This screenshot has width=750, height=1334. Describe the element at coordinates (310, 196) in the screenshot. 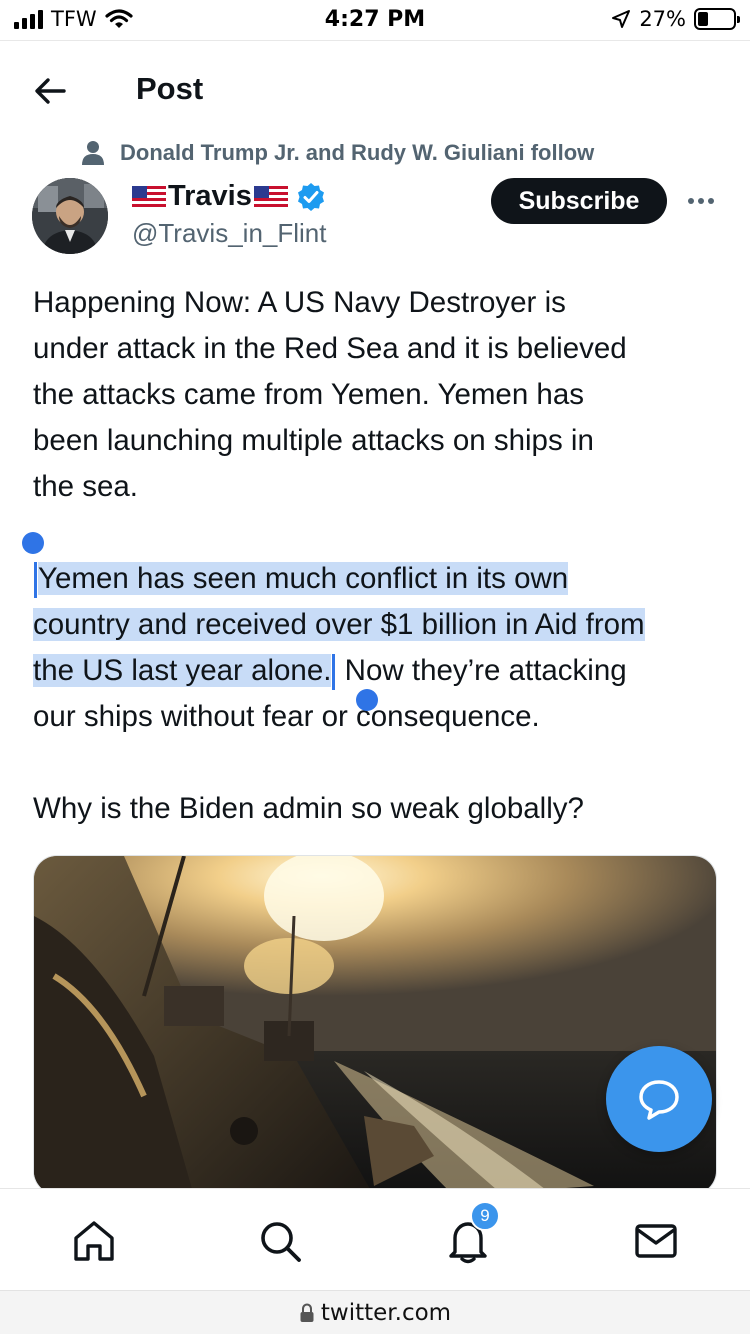

I see `verified-badge-icon` at that location.